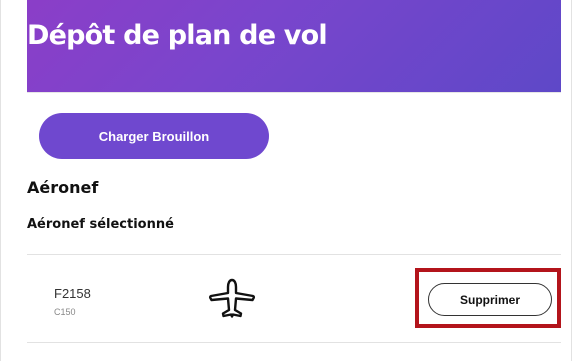 Image resolution: width=572 pixels, height=361 pixels. Describe the element at coordinates (232, 298) in the screenshot. I see `airplane-icon` at that location.